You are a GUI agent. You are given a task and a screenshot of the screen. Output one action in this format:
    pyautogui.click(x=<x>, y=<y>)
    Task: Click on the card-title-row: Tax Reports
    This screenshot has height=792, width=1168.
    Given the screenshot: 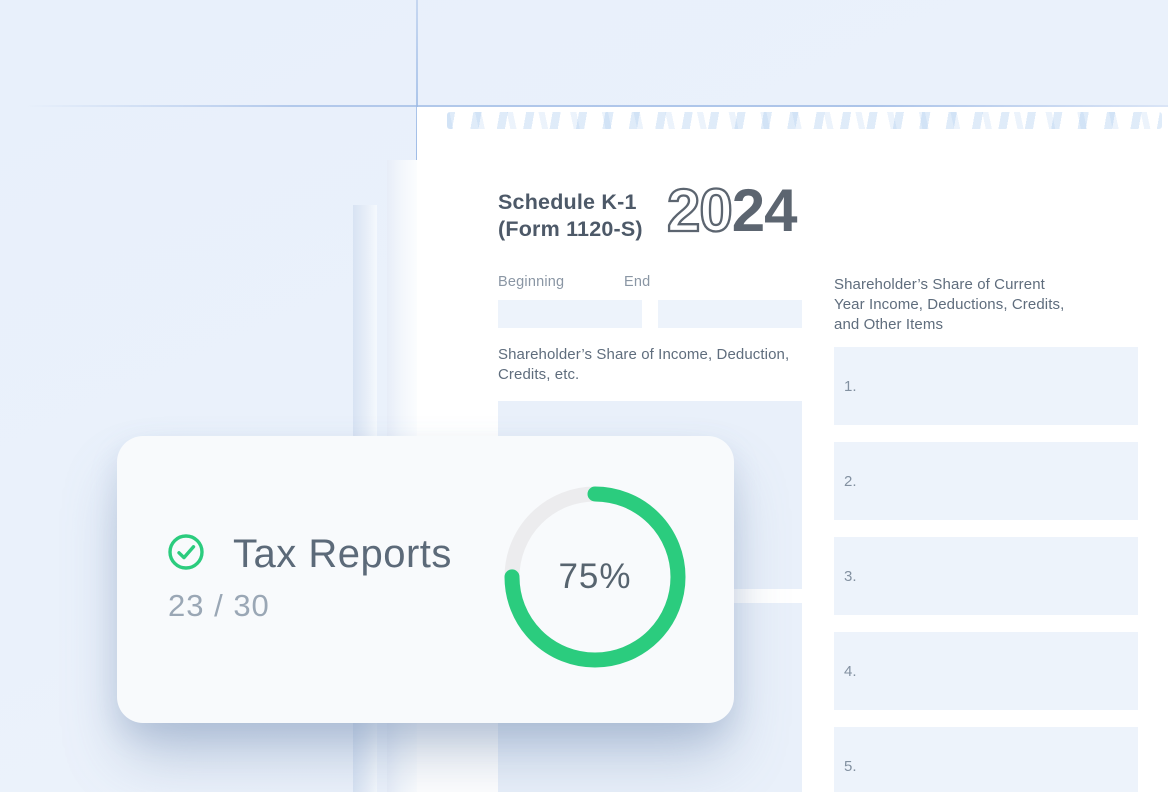 What is the action you would take?
    pyautogui.click(x=309, y=554)
    